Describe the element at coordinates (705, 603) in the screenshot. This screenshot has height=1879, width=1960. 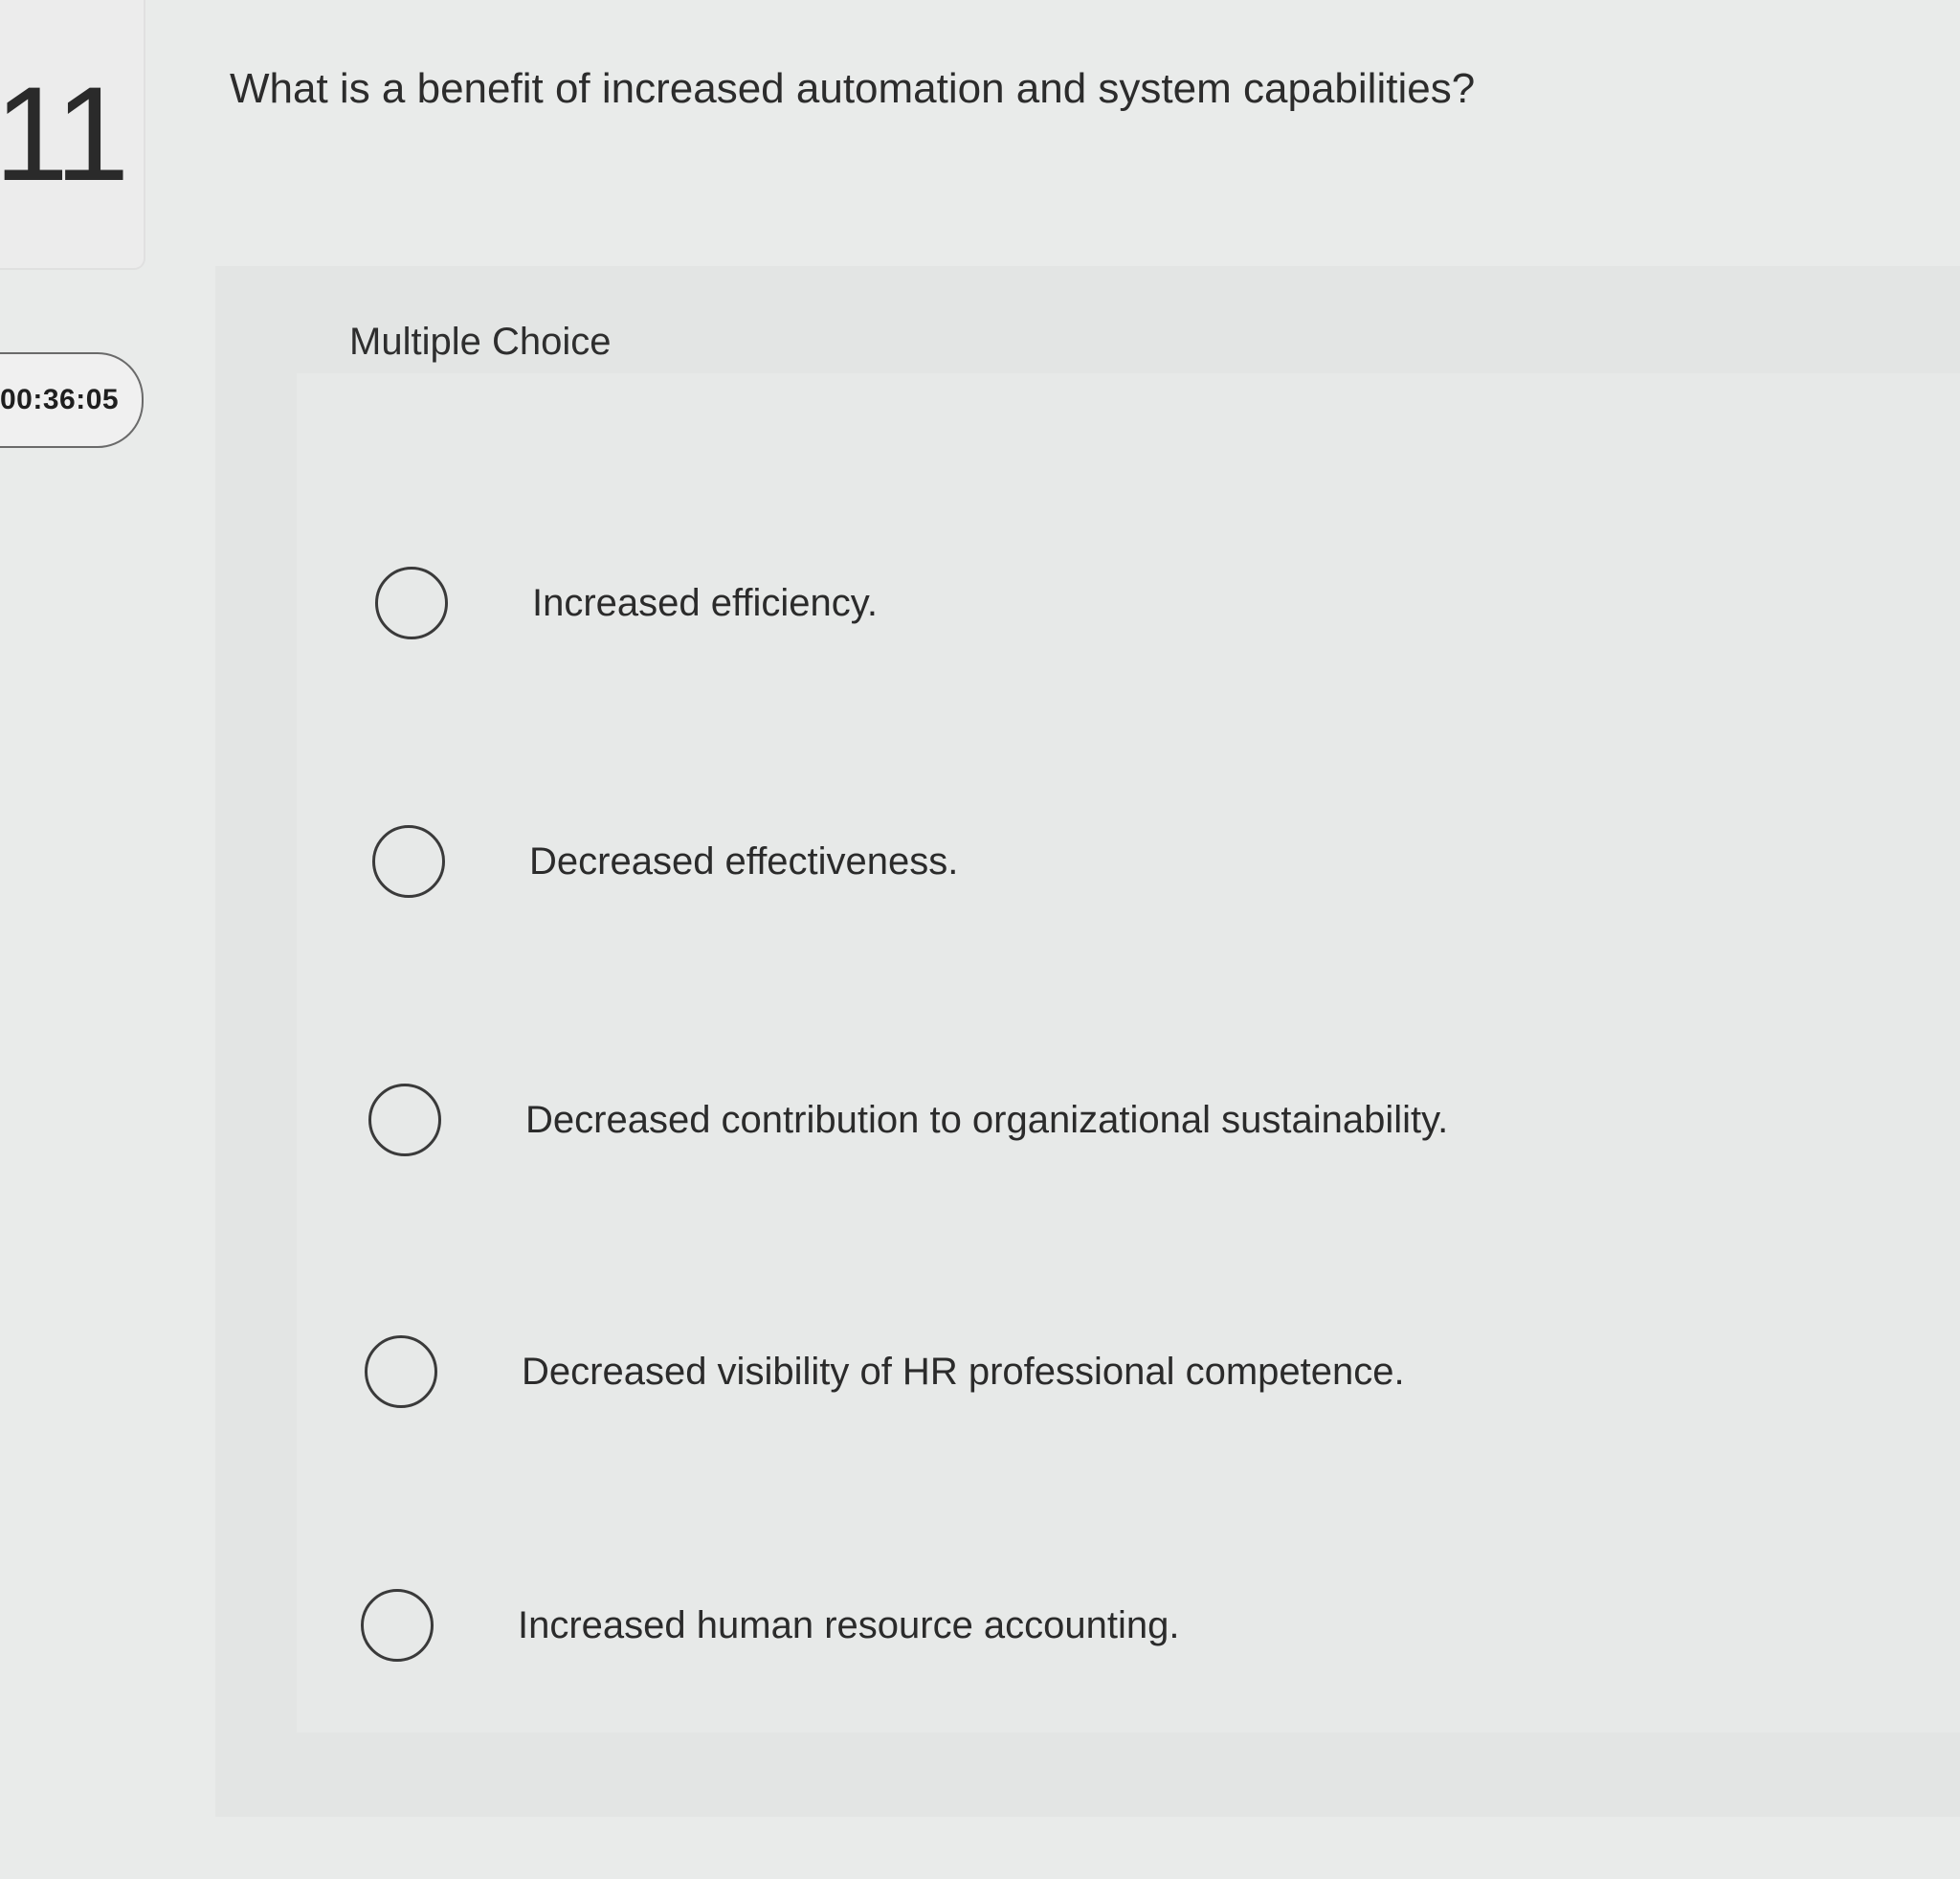
I see `answer-option-label: Increased efficiency.` at that location.